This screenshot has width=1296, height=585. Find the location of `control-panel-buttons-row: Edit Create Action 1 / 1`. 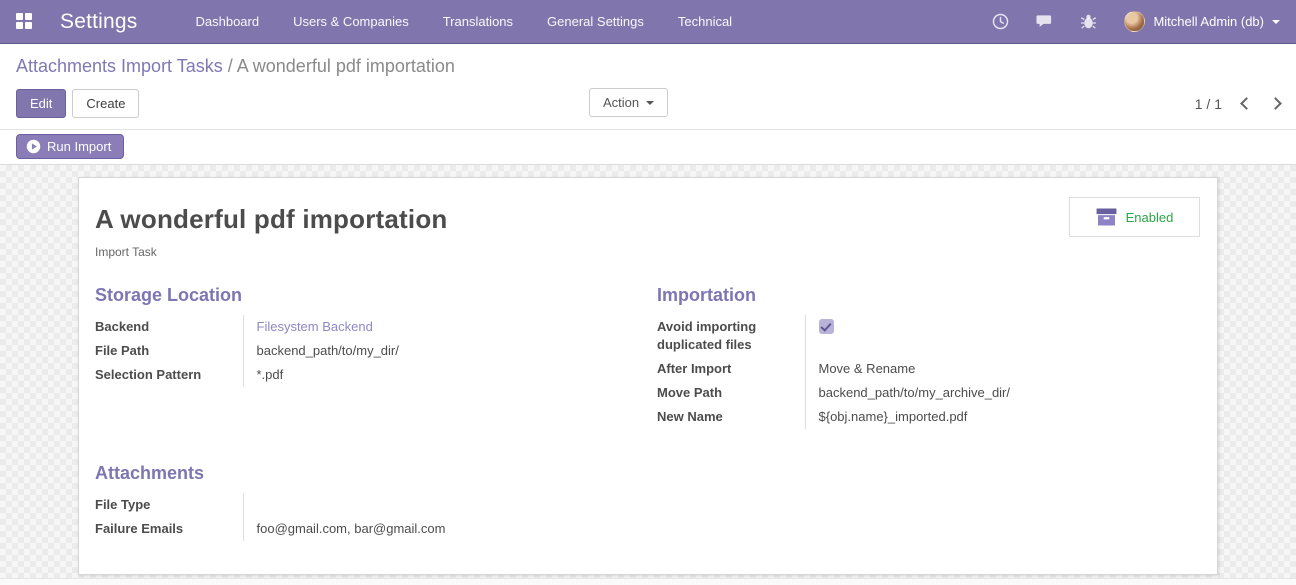

control-panel-buttons-row: Edit Create Action 1 / 1 is located at coordinates (649, 103).